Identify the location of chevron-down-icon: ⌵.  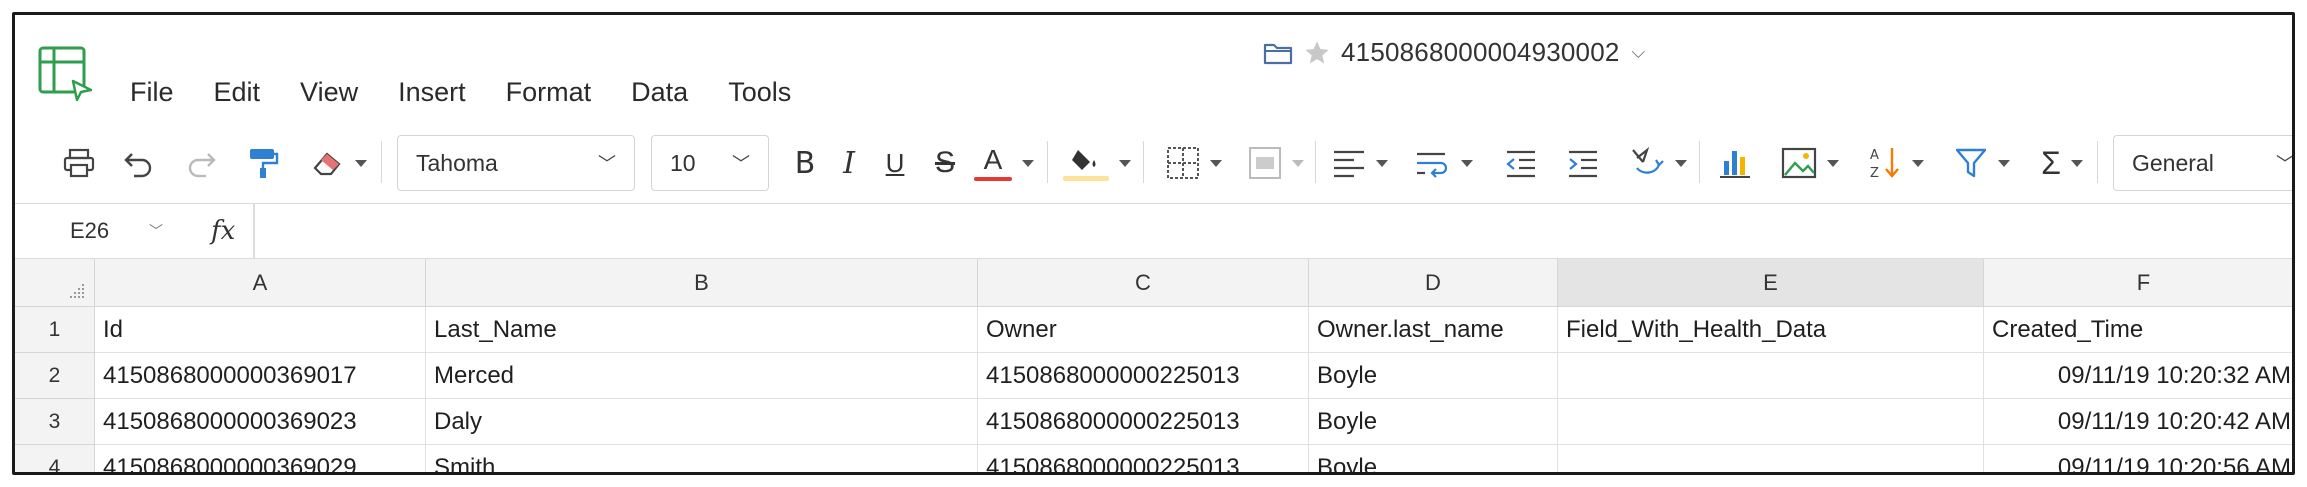
(1639, 52).